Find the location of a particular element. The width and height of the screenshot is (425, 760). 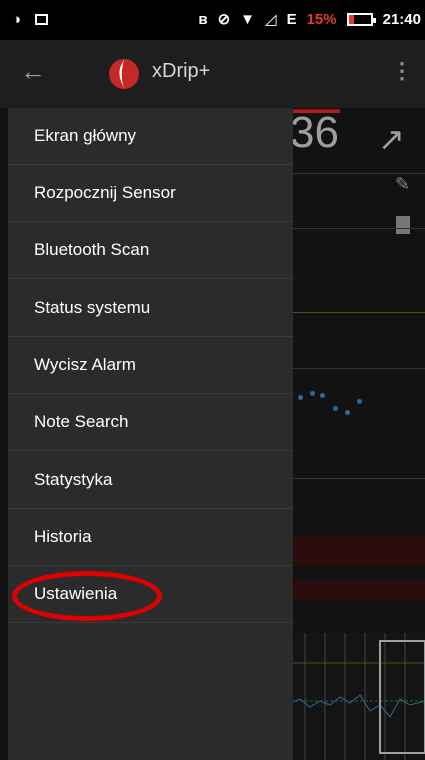

drawer-item-label: Rozpocznij Sensor is located at coordinates (105, 192).